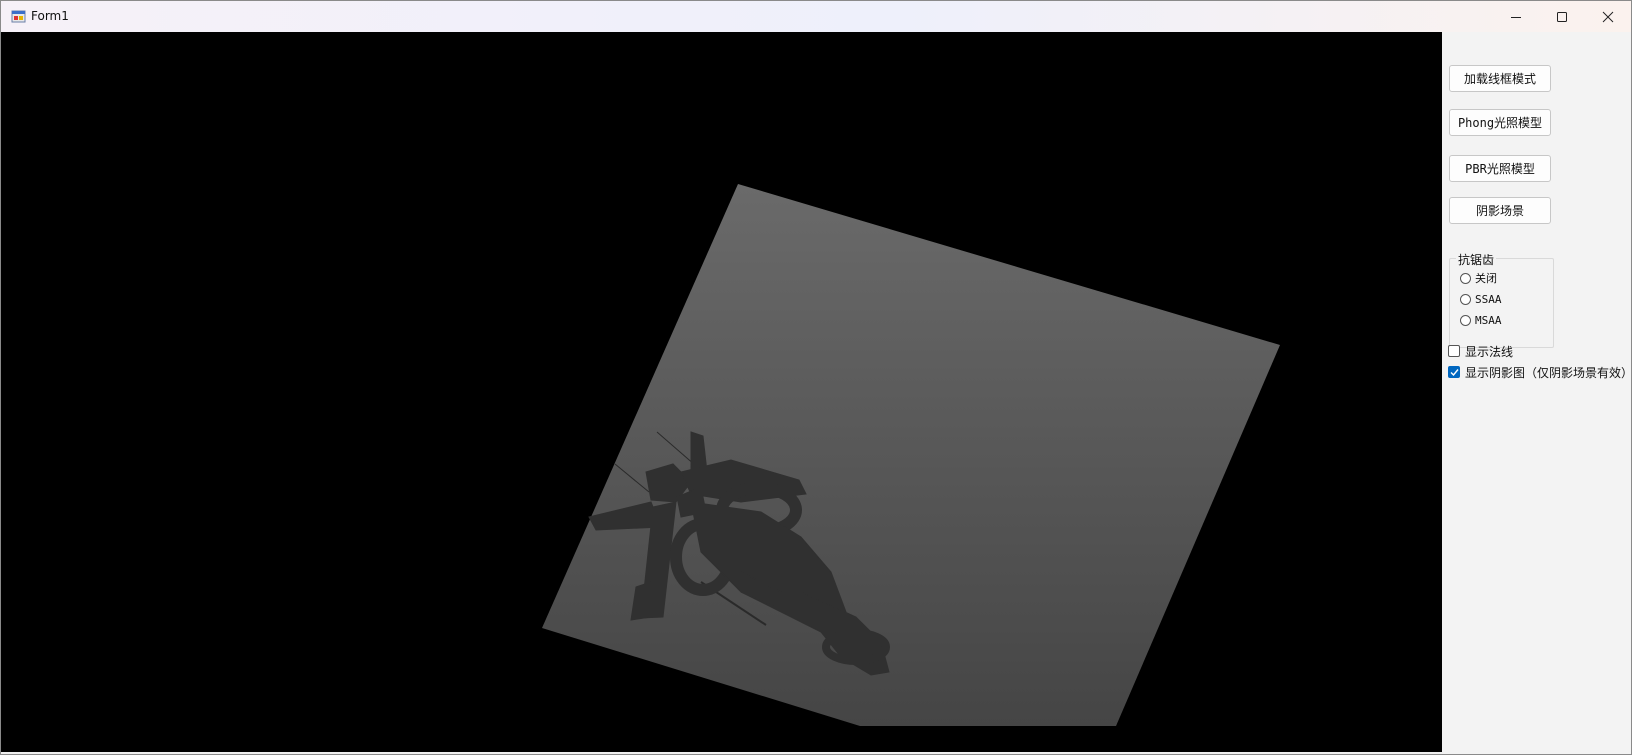 The width and height of the screenshot is (1632, 755). I want to click on show-normals-label: 显示法线, so click(1489, 351).